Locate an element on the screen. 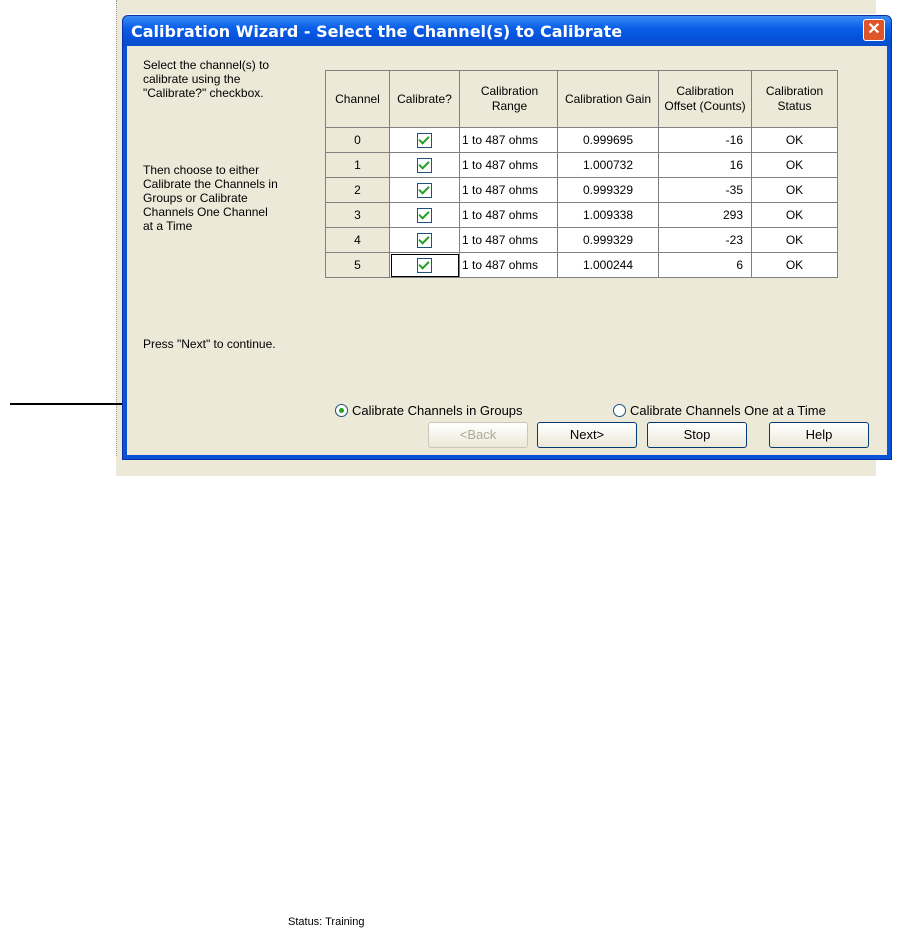 The height and width of the screenshot is (928, 907). table-row: 0 1 to 487 ohms 0.999695 -16 OK is located at coordinates (581, 140).